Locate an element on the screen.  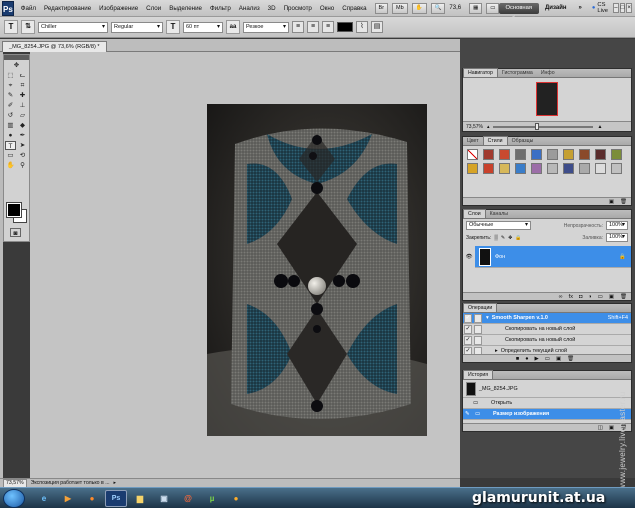
dodge-tool-icon: ● is located at coordinates (10, 135).